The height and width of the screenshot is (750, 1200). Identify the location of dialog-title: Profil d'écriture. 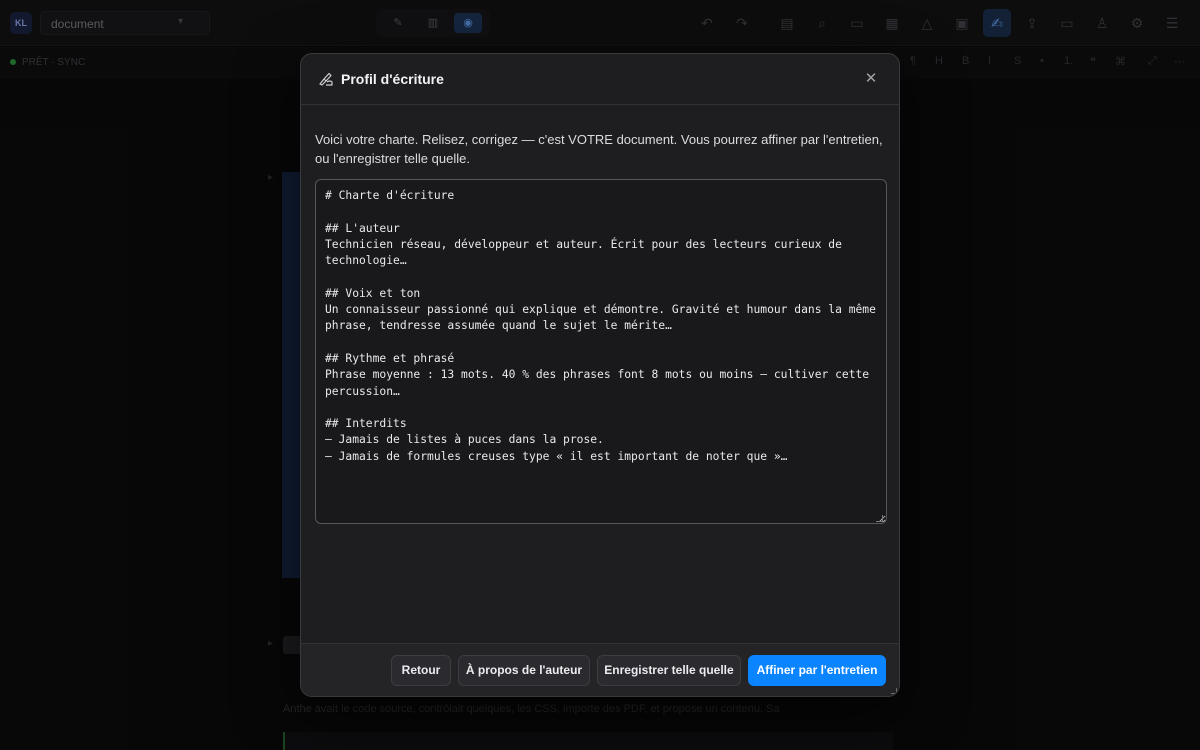
(392, 79).